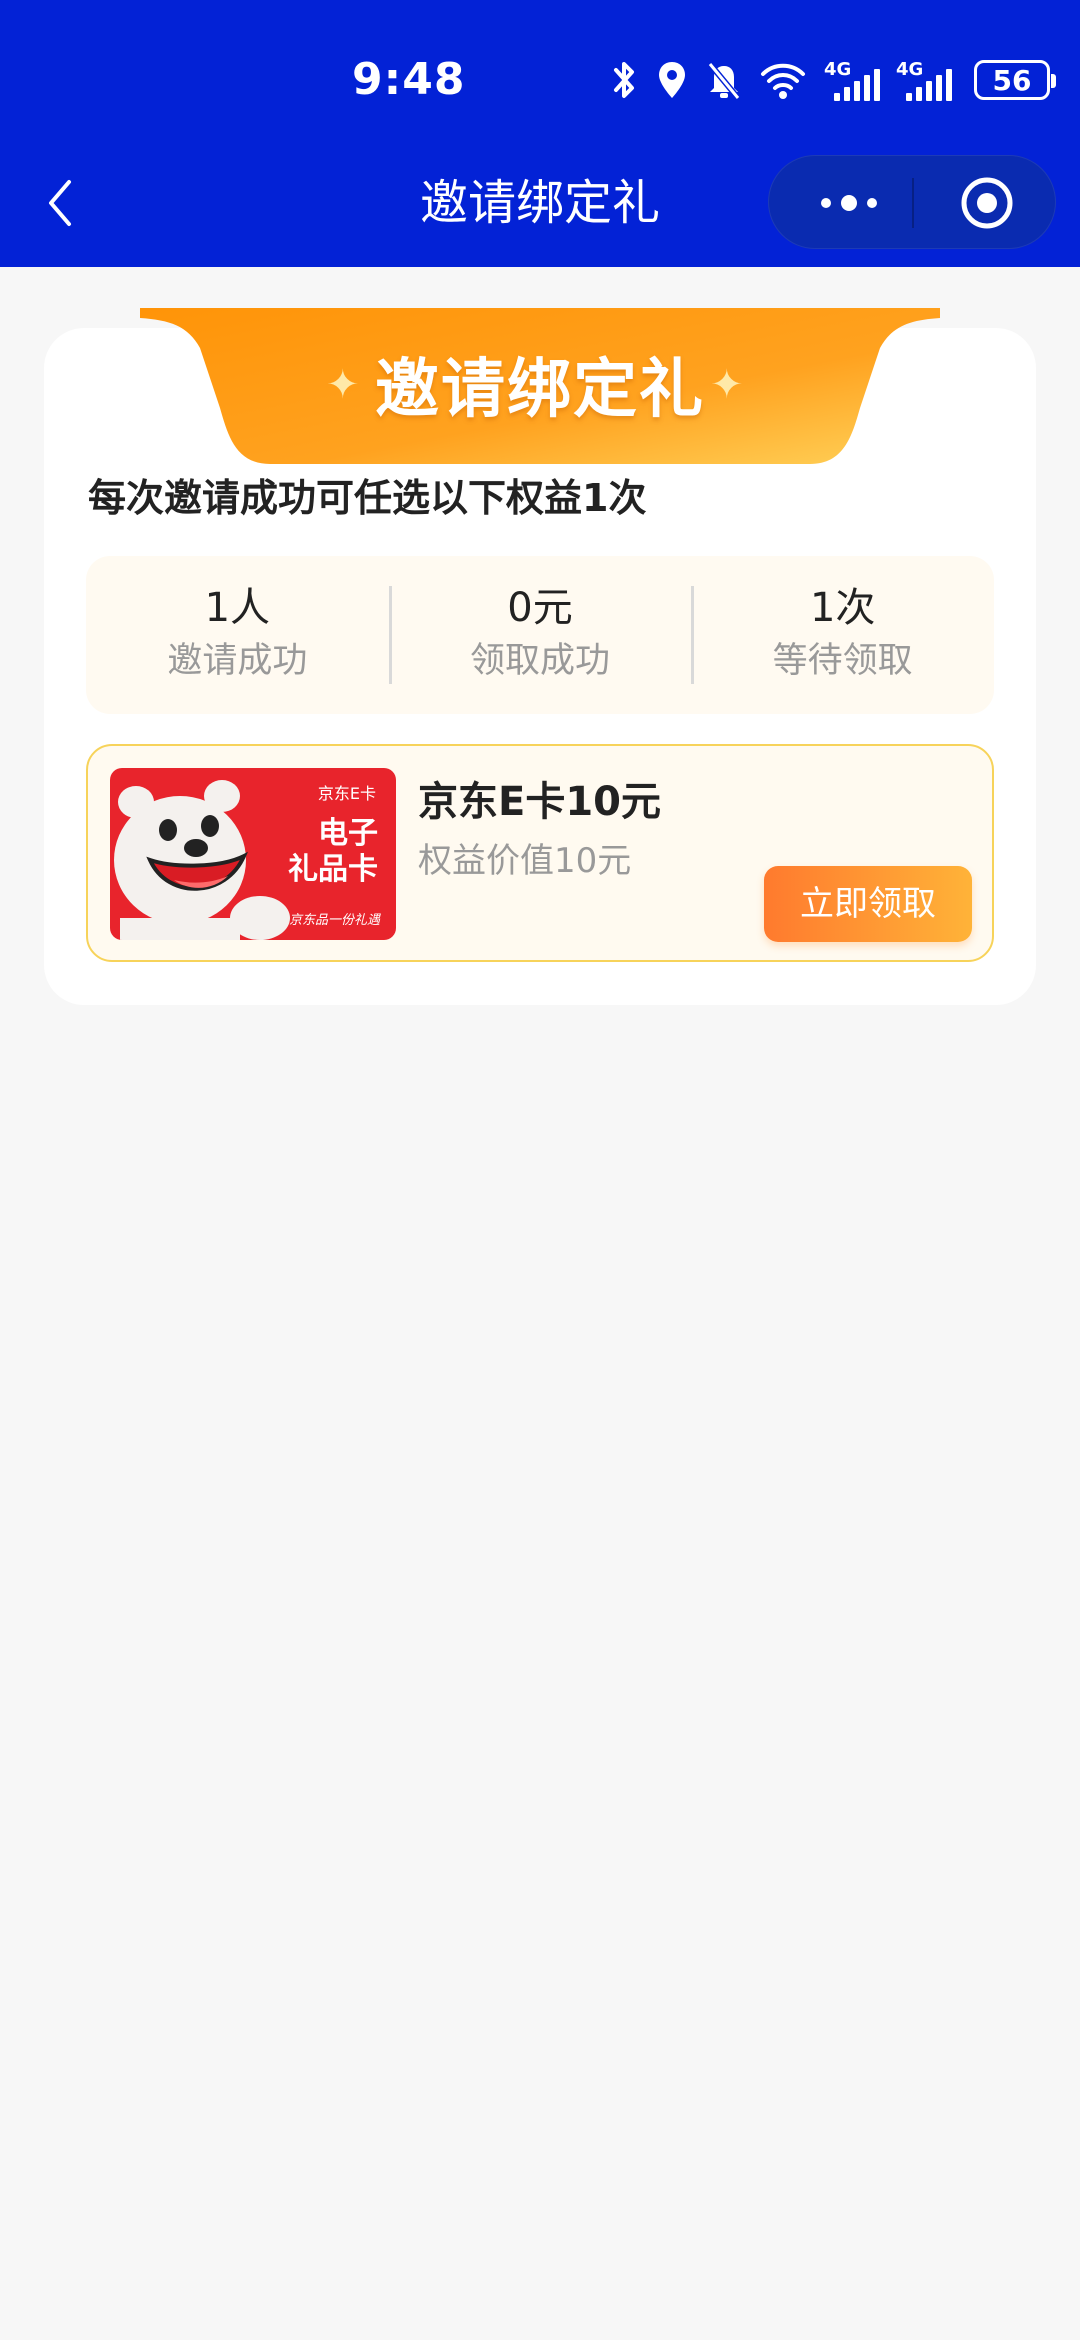  Describe the element at coordinates (624, 80) in the screenshot. I see `bluetooth-icon` at that location.